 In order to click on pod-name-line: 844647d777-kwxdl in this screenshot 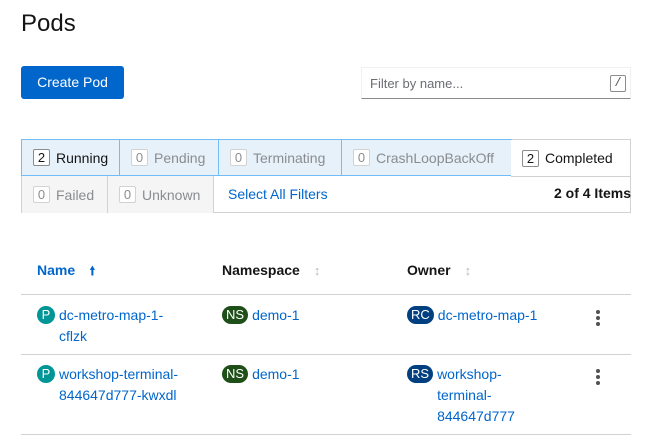, I will do `click(118, 395)`.